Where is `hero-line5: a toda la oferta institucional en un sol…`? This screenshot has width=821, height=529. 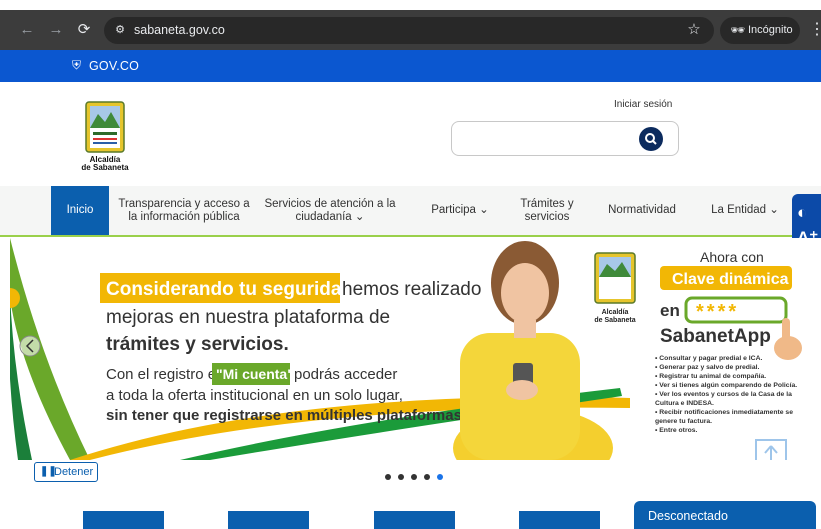
hero-line5: a toda la oferta institucional en un sol… is located at coordinates (254, 395).